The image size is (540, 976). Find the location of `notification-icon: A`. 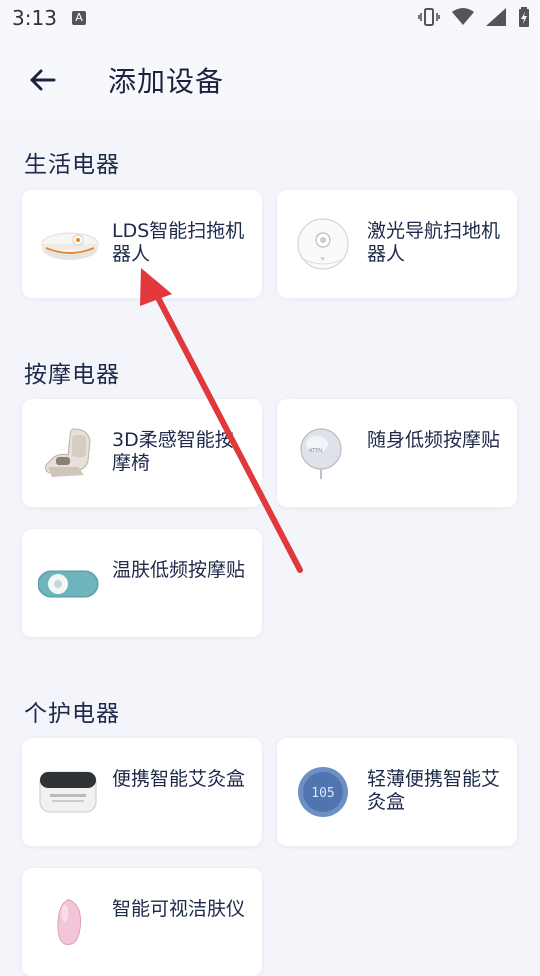

notification-icon: A is located at coordinates (79, 18).